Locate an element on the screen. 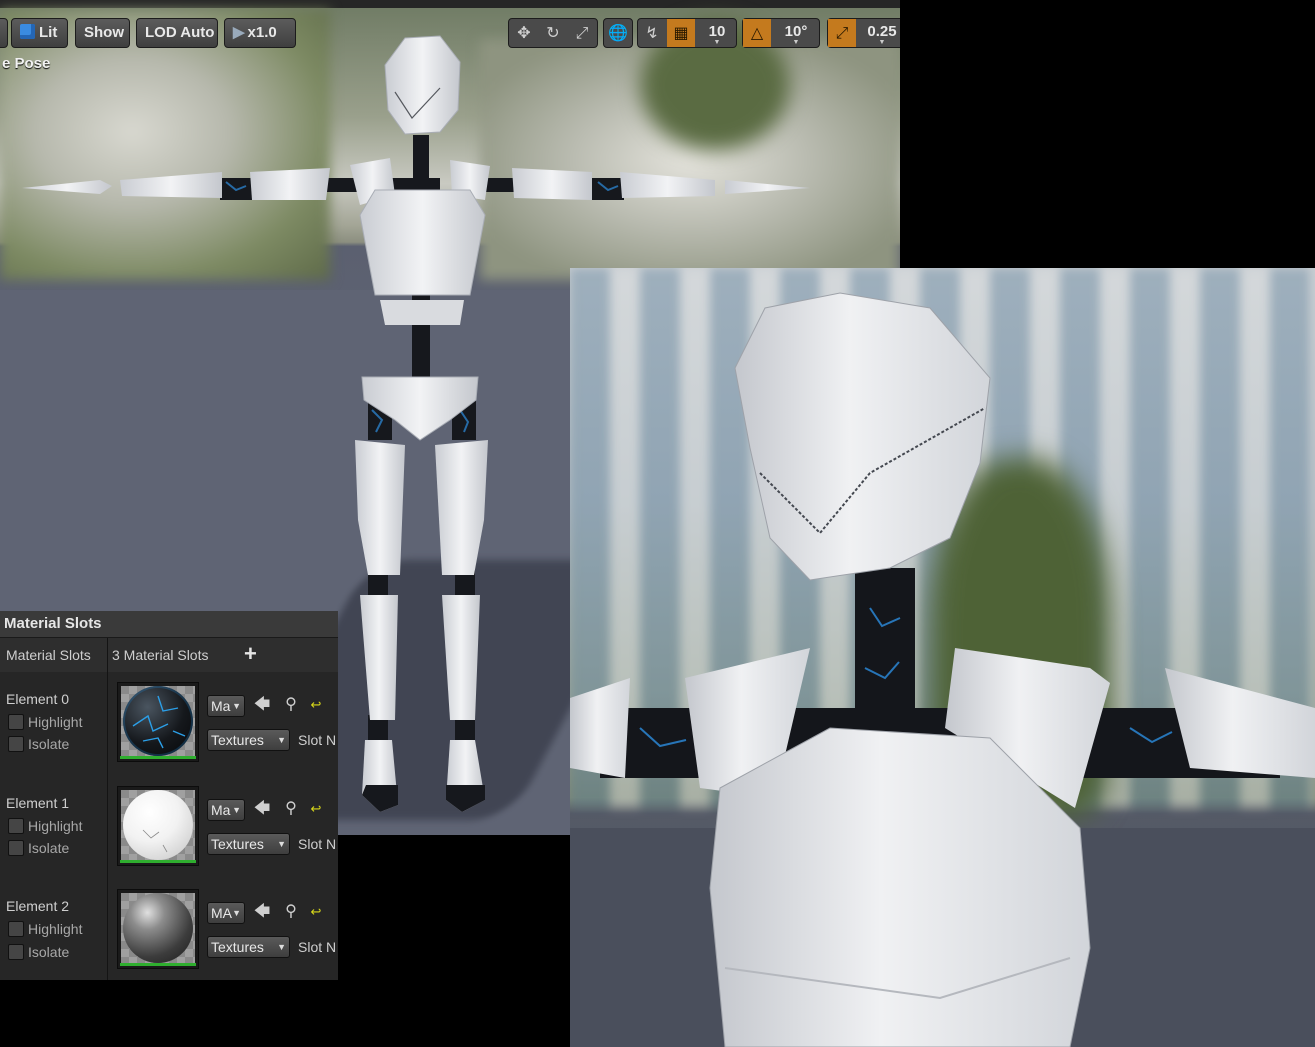  show-label: Show is located at coordinates (104, 32).